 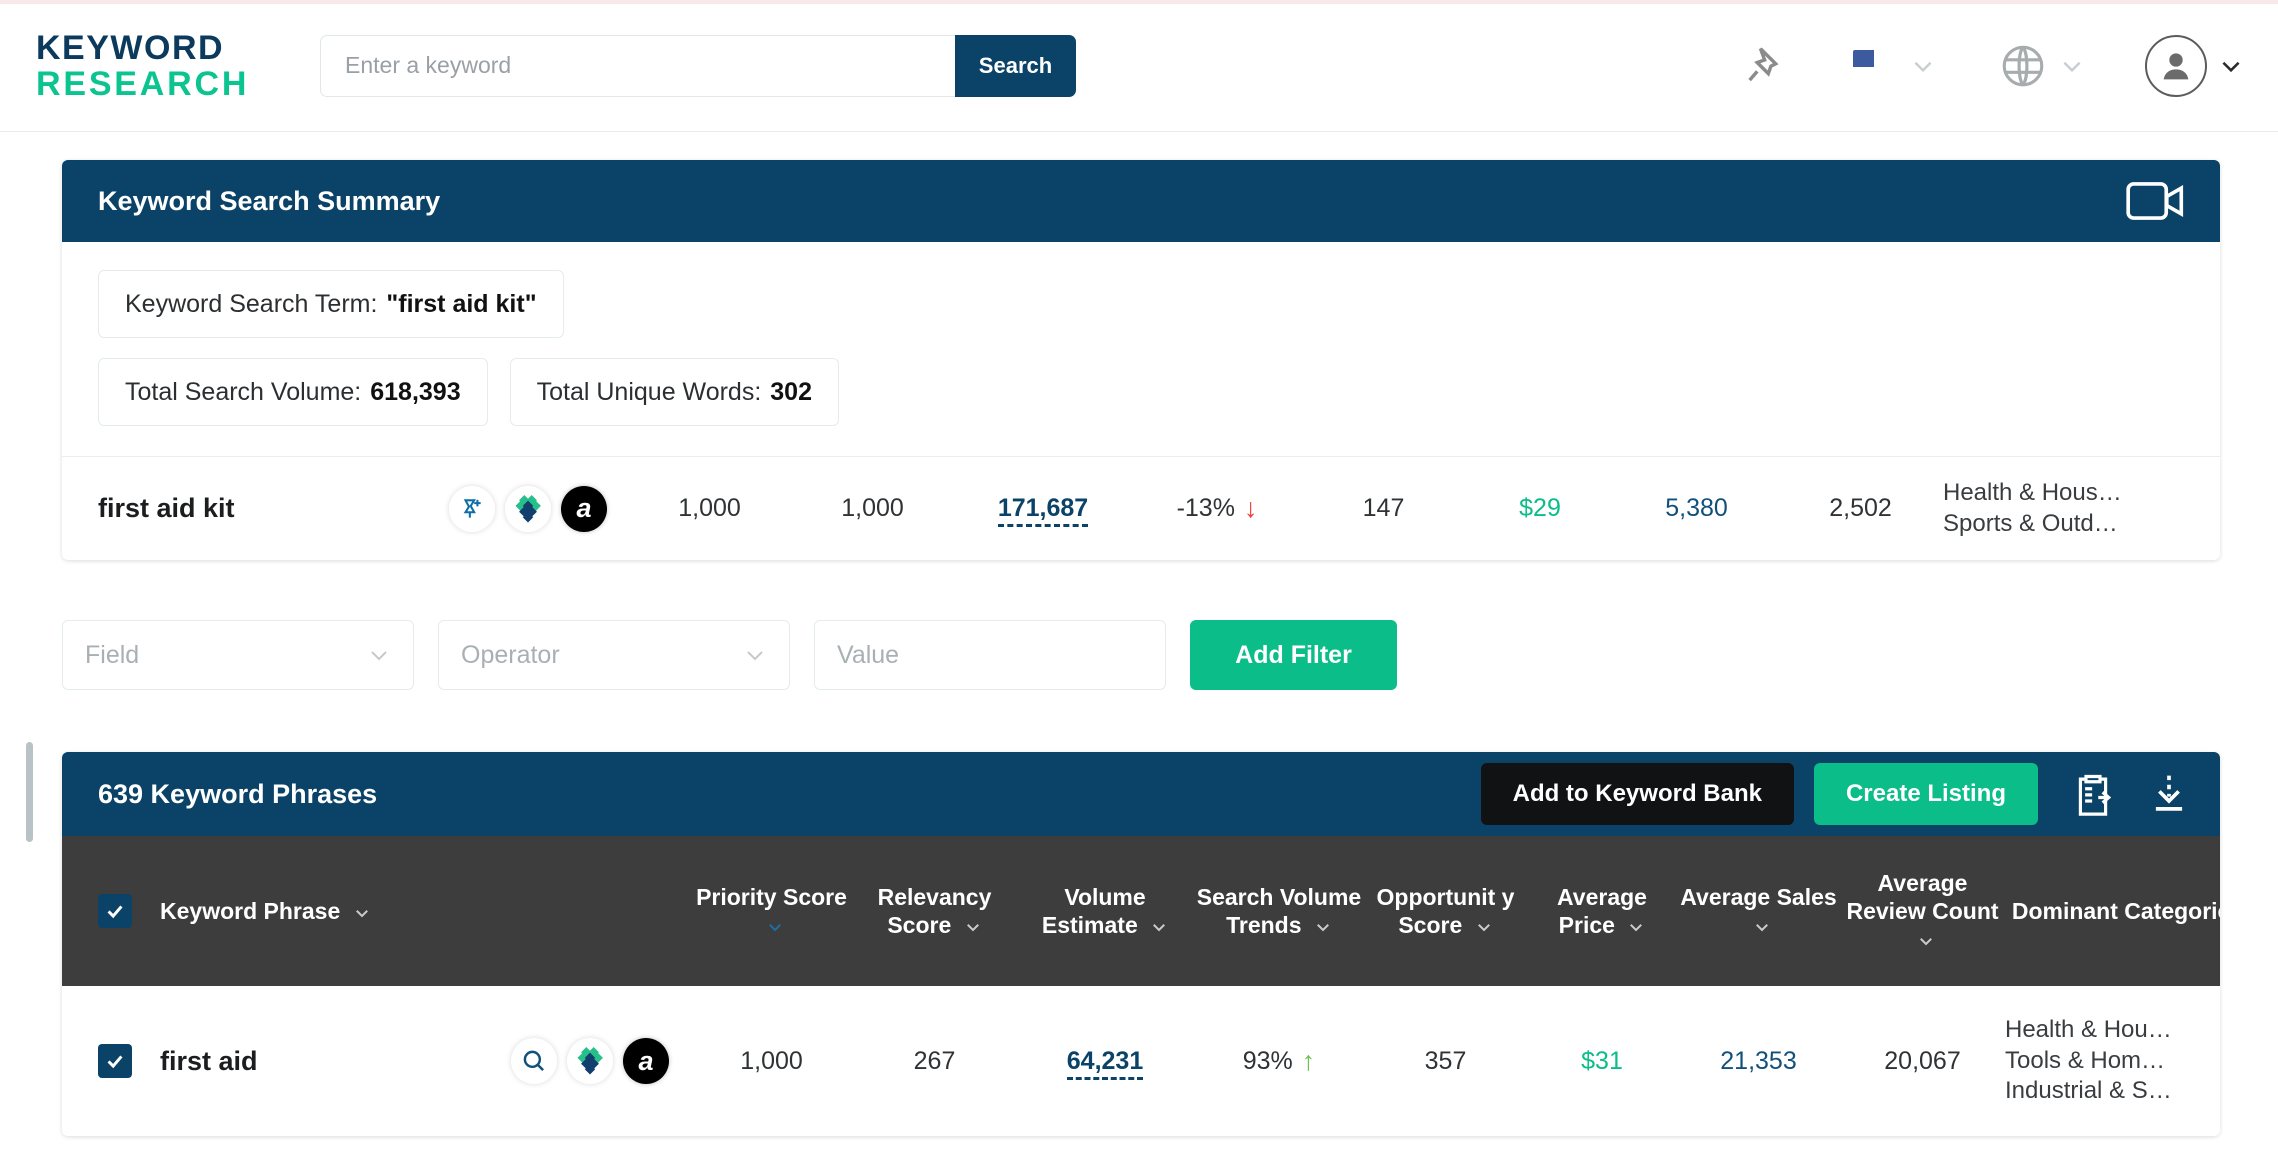 What do you see at coordinates (674, 392) in the screenshot?
I see `total-unique-words-chip: Total Unique Words: 302` at bounding box center [674, 392].